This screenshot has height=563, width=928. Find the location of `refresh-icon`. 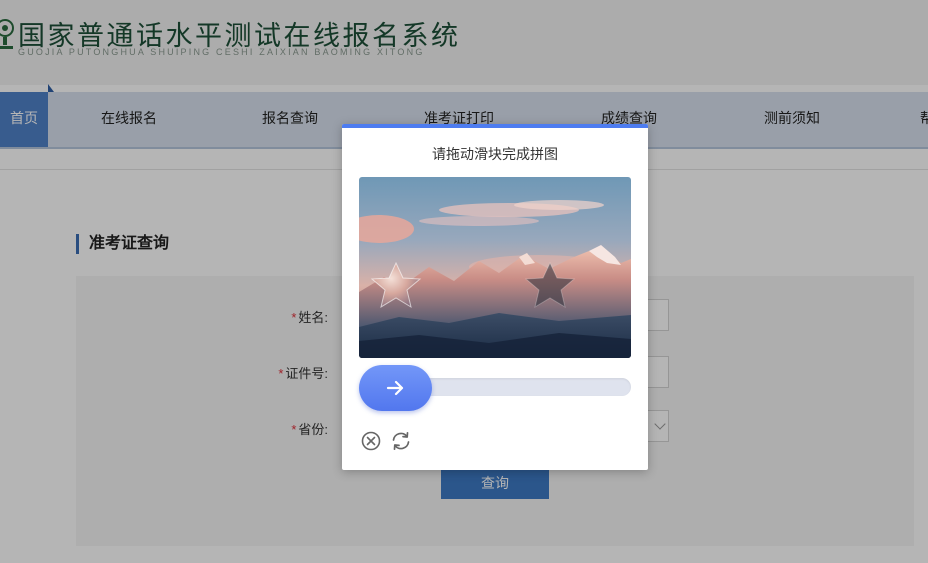

refresh-icon is located at coordinates (401, 441).